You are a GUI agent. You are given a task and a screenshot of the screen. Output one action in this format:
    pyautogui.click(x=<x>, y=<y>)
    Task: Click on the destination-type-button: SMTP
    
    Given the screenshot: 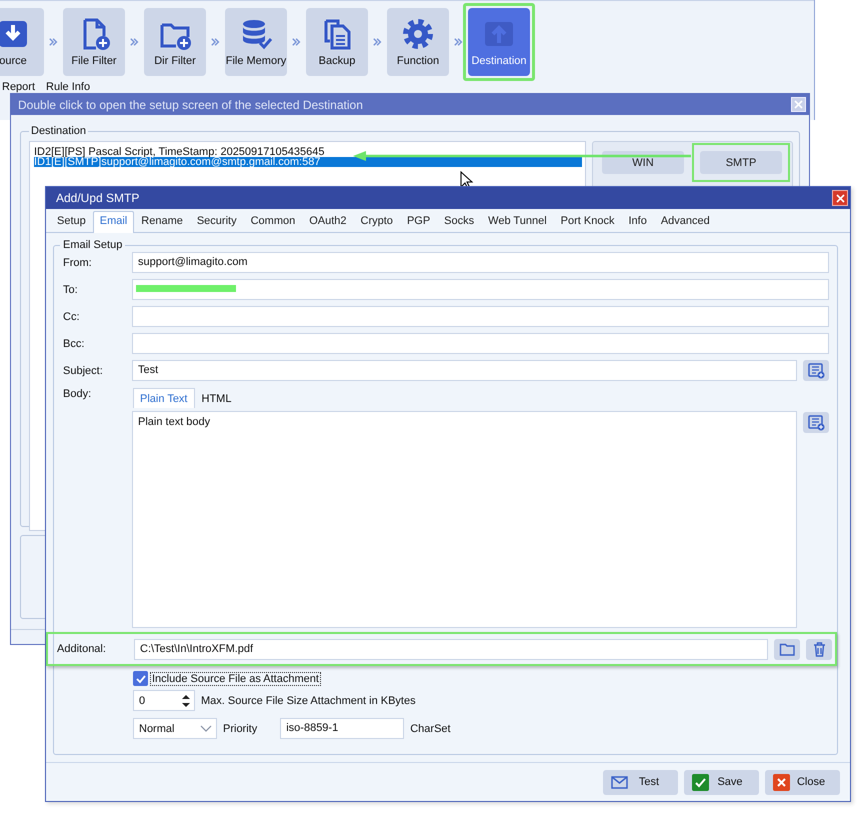 What is the action you would take?
    pyautogui.click(x=741, y=162)
    